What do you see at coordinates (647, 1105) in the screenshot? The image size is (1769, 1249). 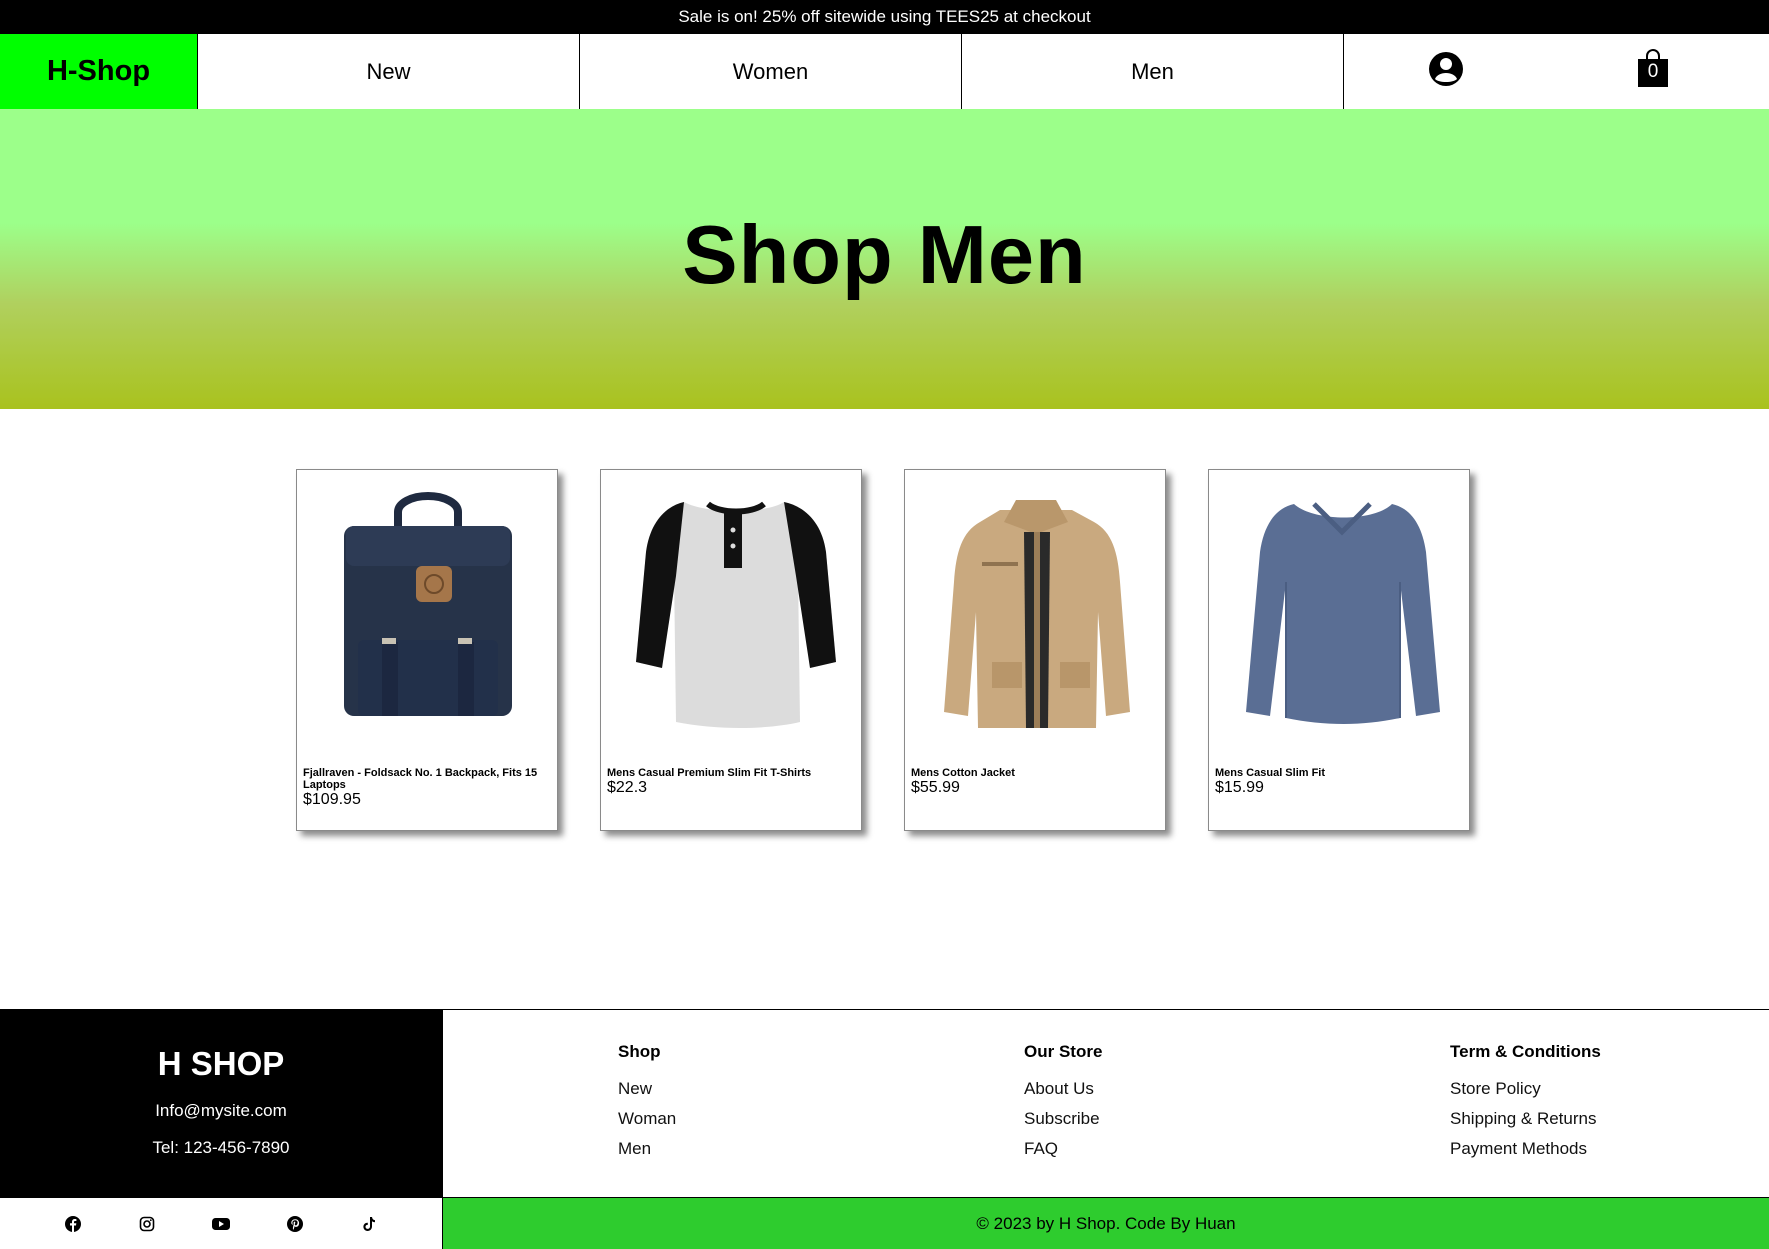 I see `footer-column-shop: Shop New Woman Men` at bounding box center [647, 1105].